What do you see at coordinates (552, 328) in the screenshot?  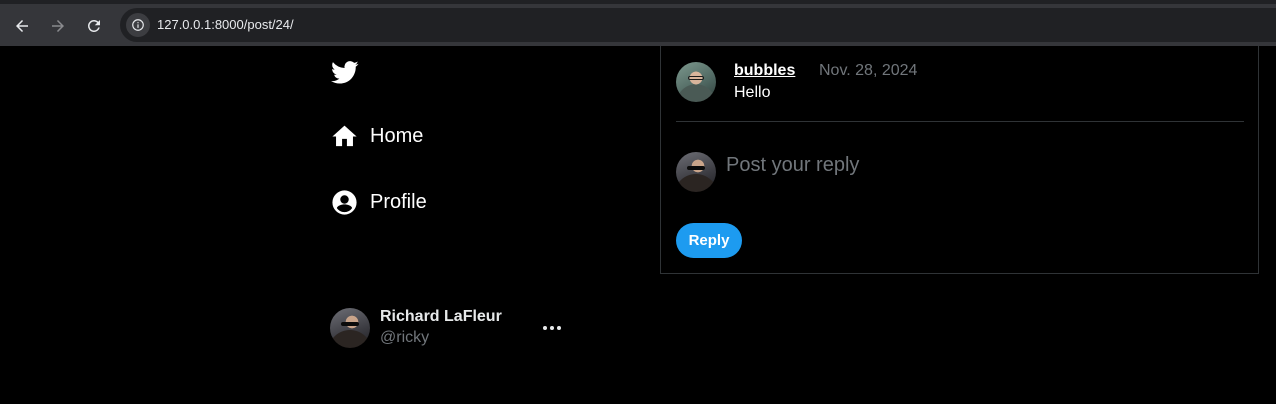 I see `more-horizontal-icon` at bounding box center [552, 328].